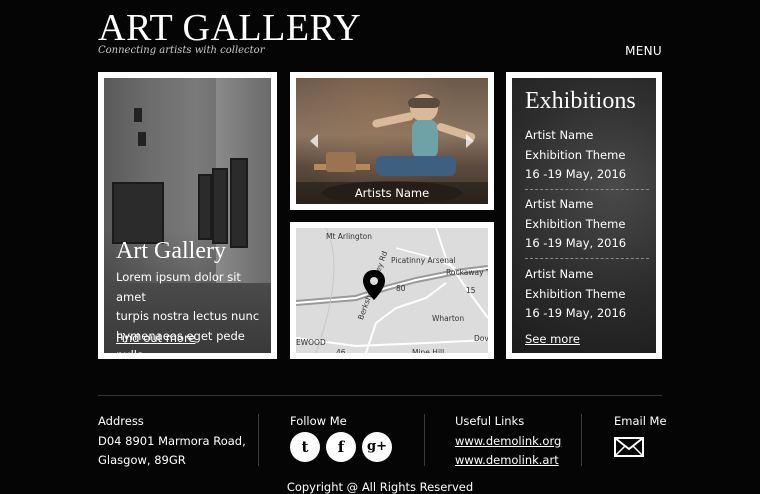 The image size is (760, 494). I want to click on footer-email: Email Me, so click(640, 422).